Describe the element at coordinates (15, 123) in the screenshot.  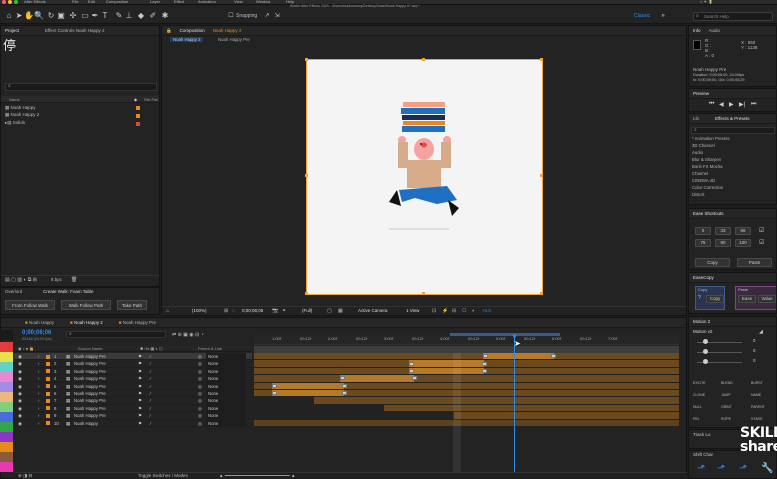
I see `project-item: ▸▤ Solids` at that location.